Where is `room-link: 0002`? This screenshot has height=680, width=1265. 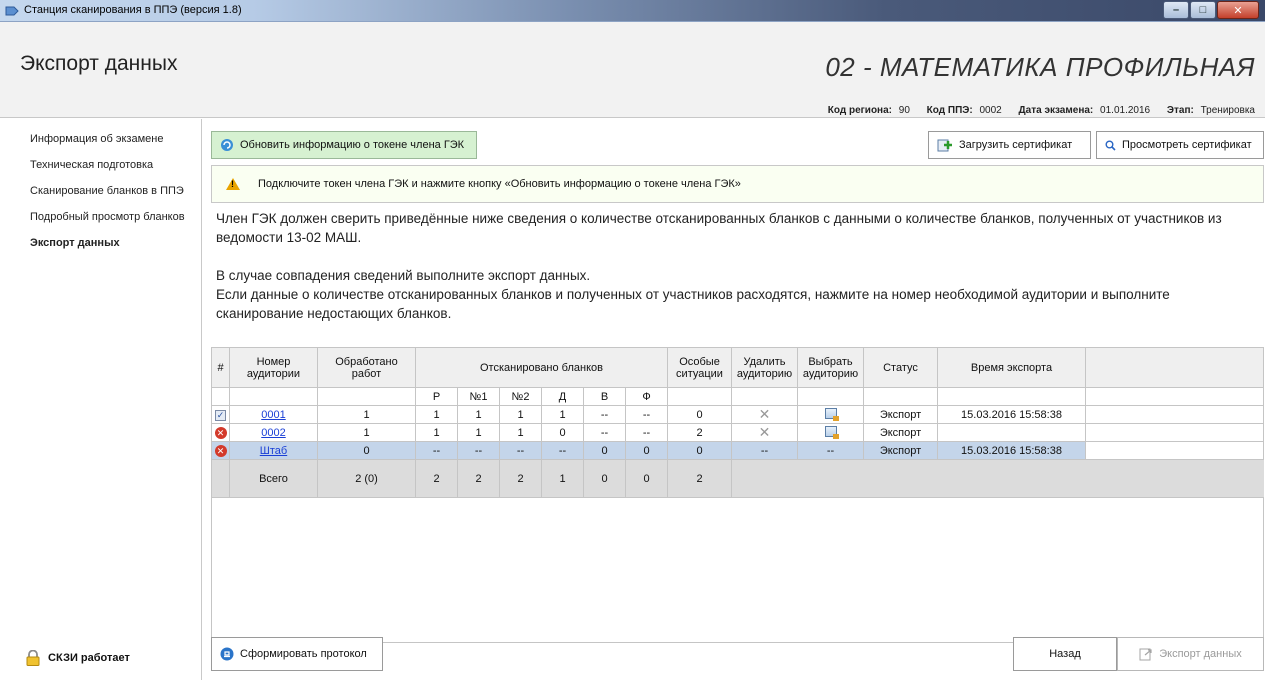
room-link: 0002 is located at coordinates (273, 433).